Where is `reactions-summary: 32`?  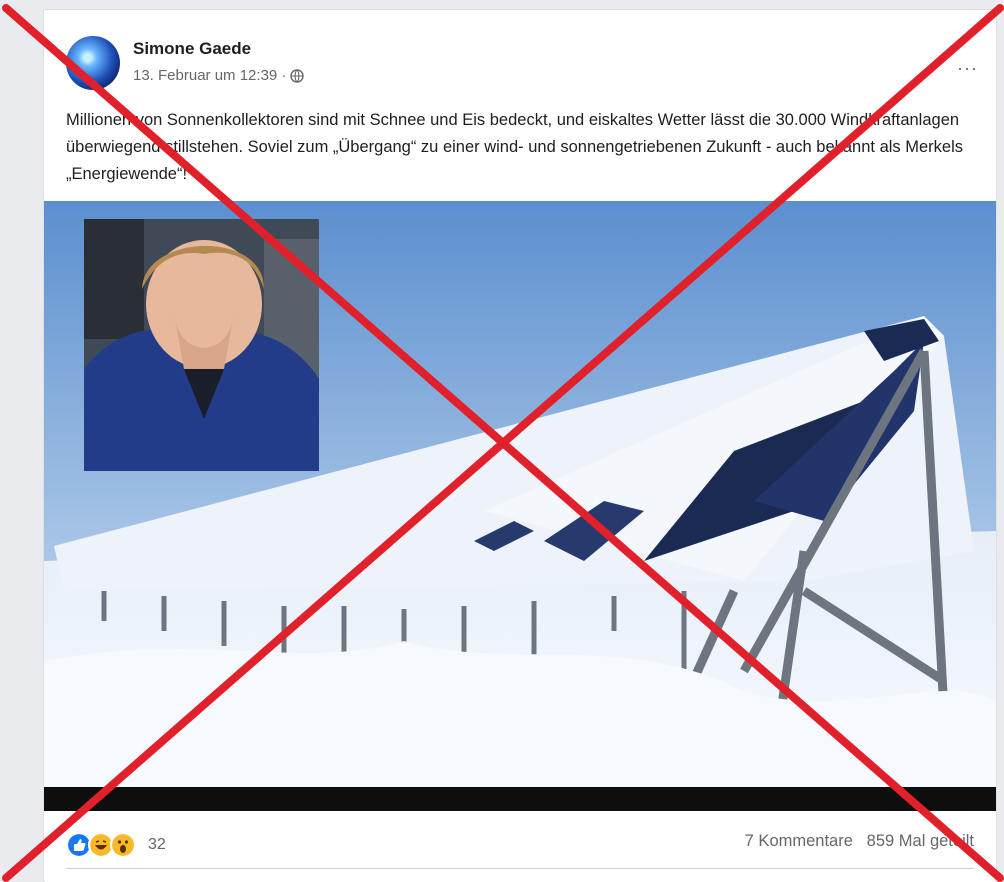
reactions-summary: 32 is located at coordinates (116, 845).